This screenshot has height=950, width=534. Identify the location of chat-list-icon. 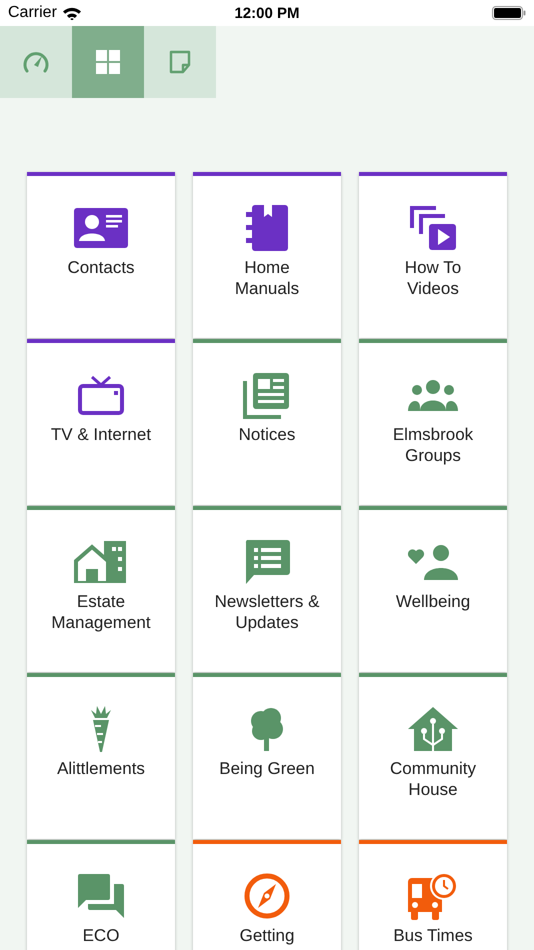
(267, 562).